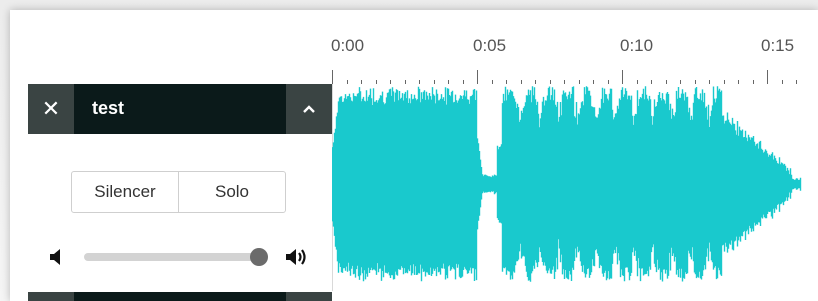 The width and height of the screenshot is (818, 301). What do you see at coordinates (258, 257) in the screenshot?
I see `volume-slider-thumb` at bounding box center [258, 257].